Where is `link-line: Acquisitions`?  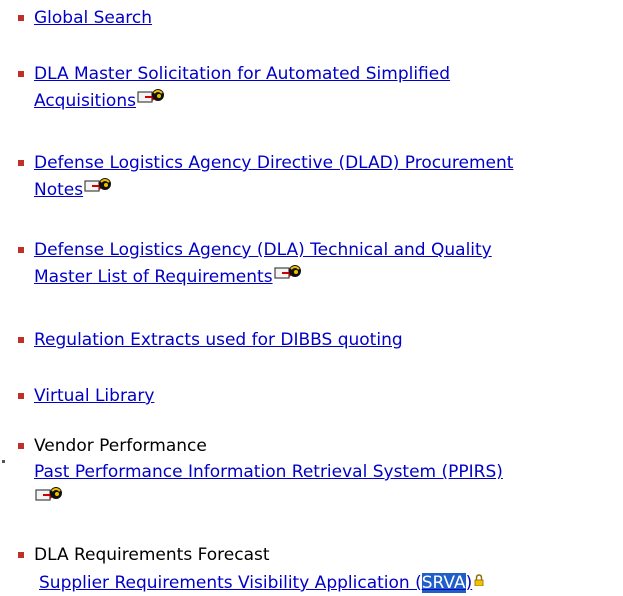
link-line: Acquisitions is located at coordinates (85, 101).